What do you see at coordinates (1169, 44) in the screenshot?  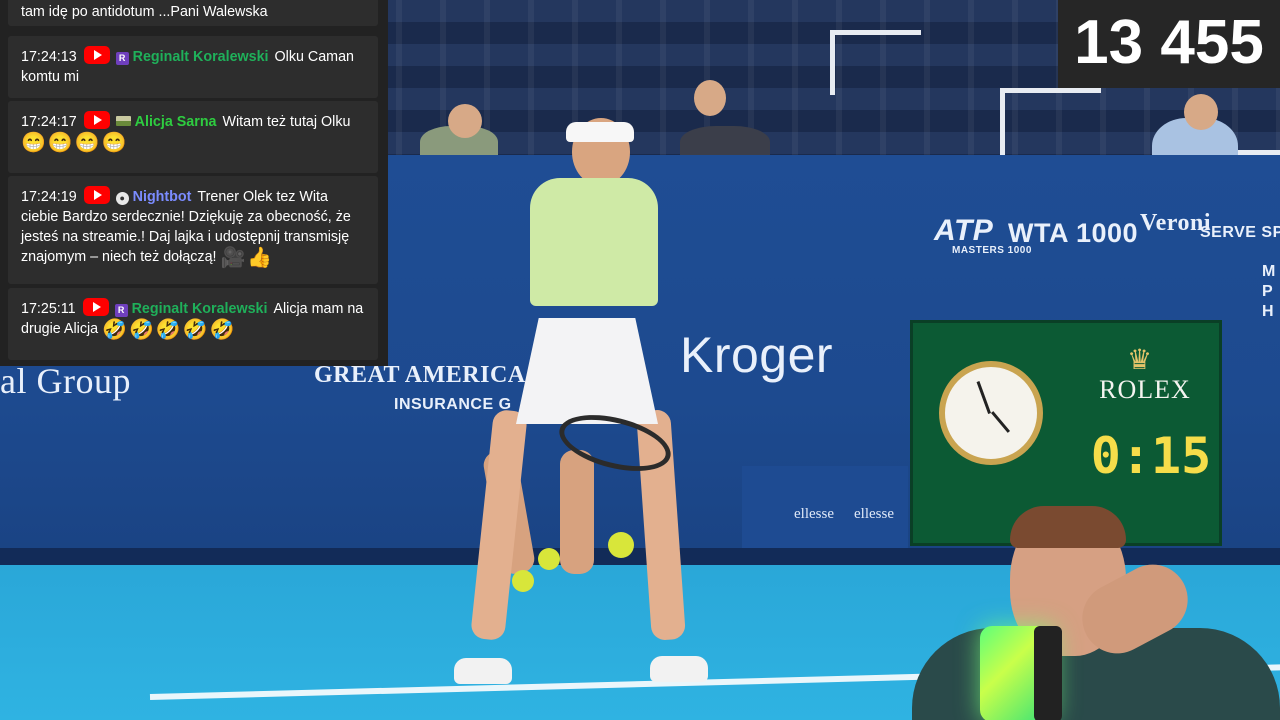 I see `viewer-count: 13 455` at bounding box center [1169, 44].